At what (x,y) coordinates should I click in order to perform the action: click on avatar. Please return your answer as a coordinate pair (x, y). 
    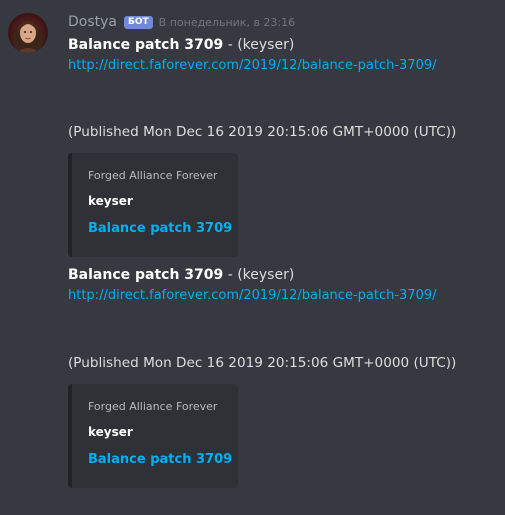
    Looking at the image, I should click on (28, 33).